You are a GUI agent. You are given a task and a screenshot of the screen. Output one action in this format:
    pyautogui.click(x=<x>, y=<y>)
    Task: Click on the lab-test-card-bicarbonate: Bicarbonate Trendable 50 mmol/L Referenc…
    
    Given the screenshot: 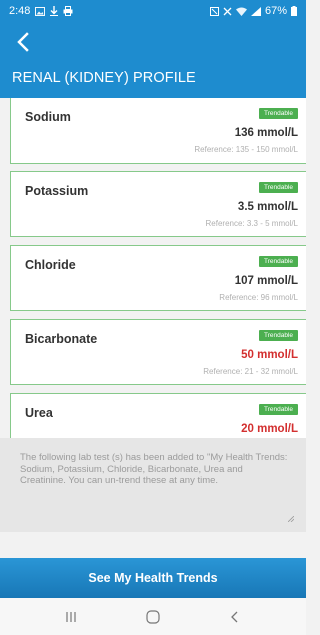 What is the action you would take?
    pyautogui.click(x=158, y=352)
    